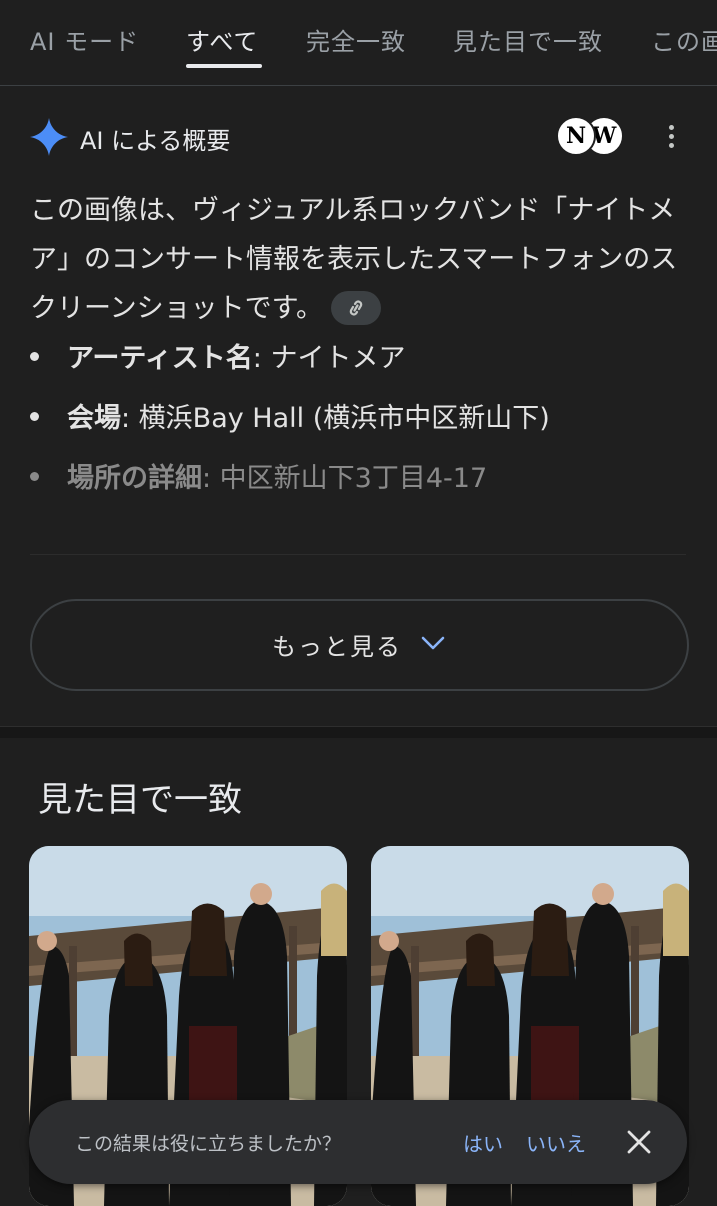  I want to click on tab-visual-match: 見た目で一致, so click(528, 39).